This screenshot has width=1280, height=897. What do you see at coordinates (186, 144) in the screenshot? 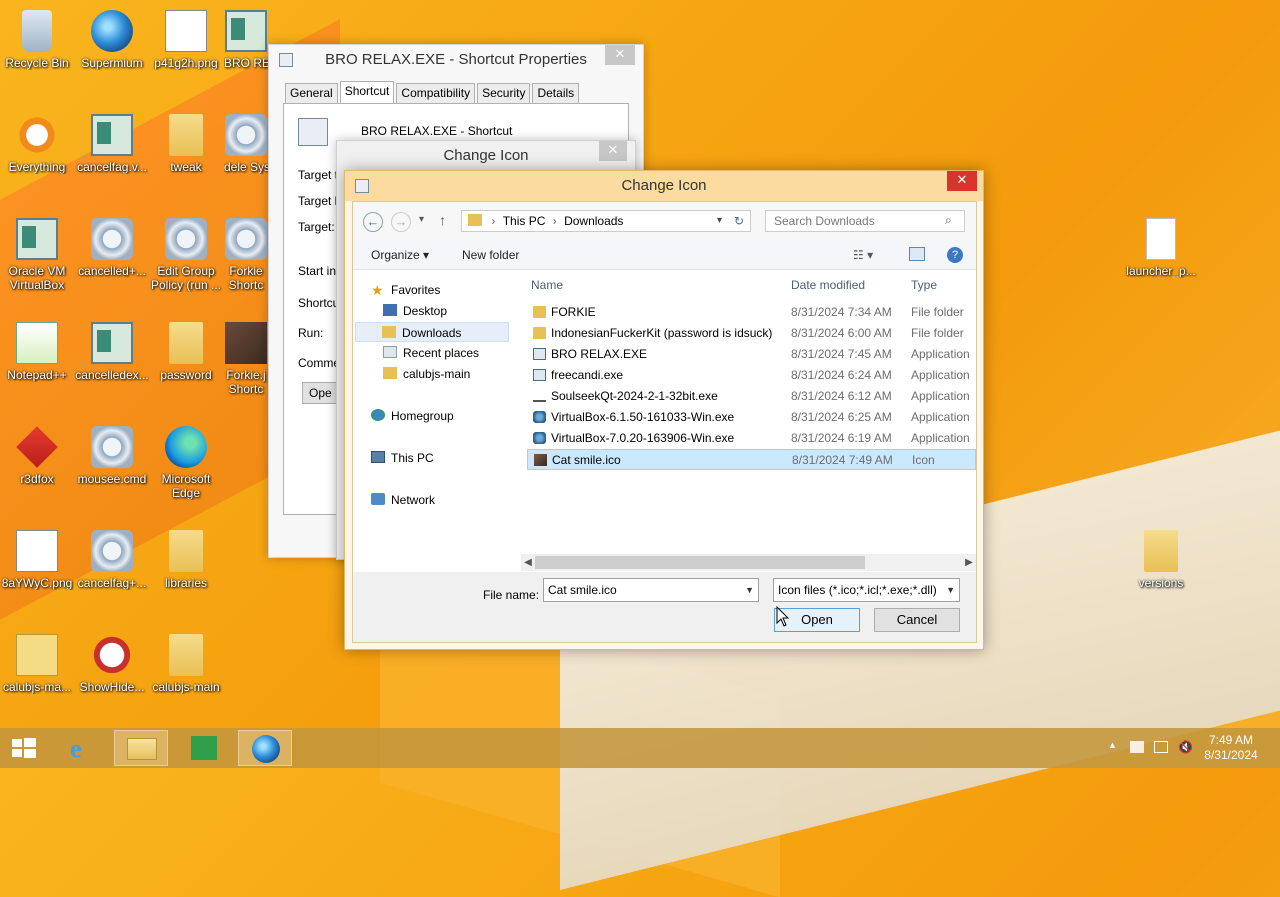
I see `desktop-icon-tweak: tweak` at bounding box center [186, 144].